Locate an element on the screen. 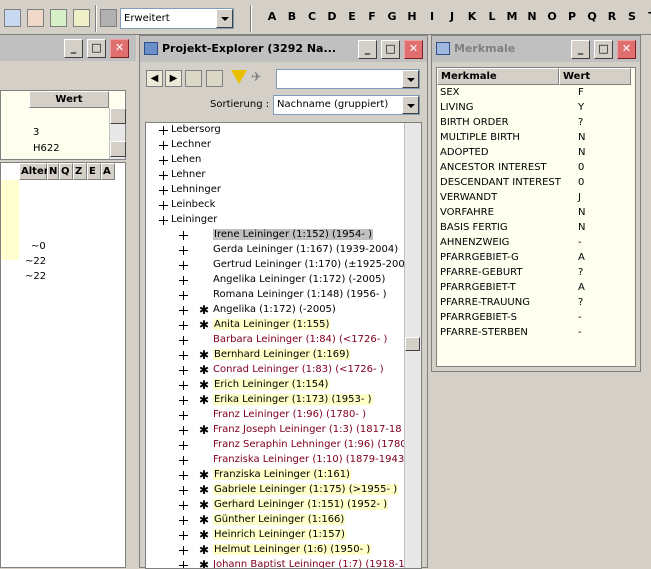  letter-i-button: I is located at coordinates (432, 18).